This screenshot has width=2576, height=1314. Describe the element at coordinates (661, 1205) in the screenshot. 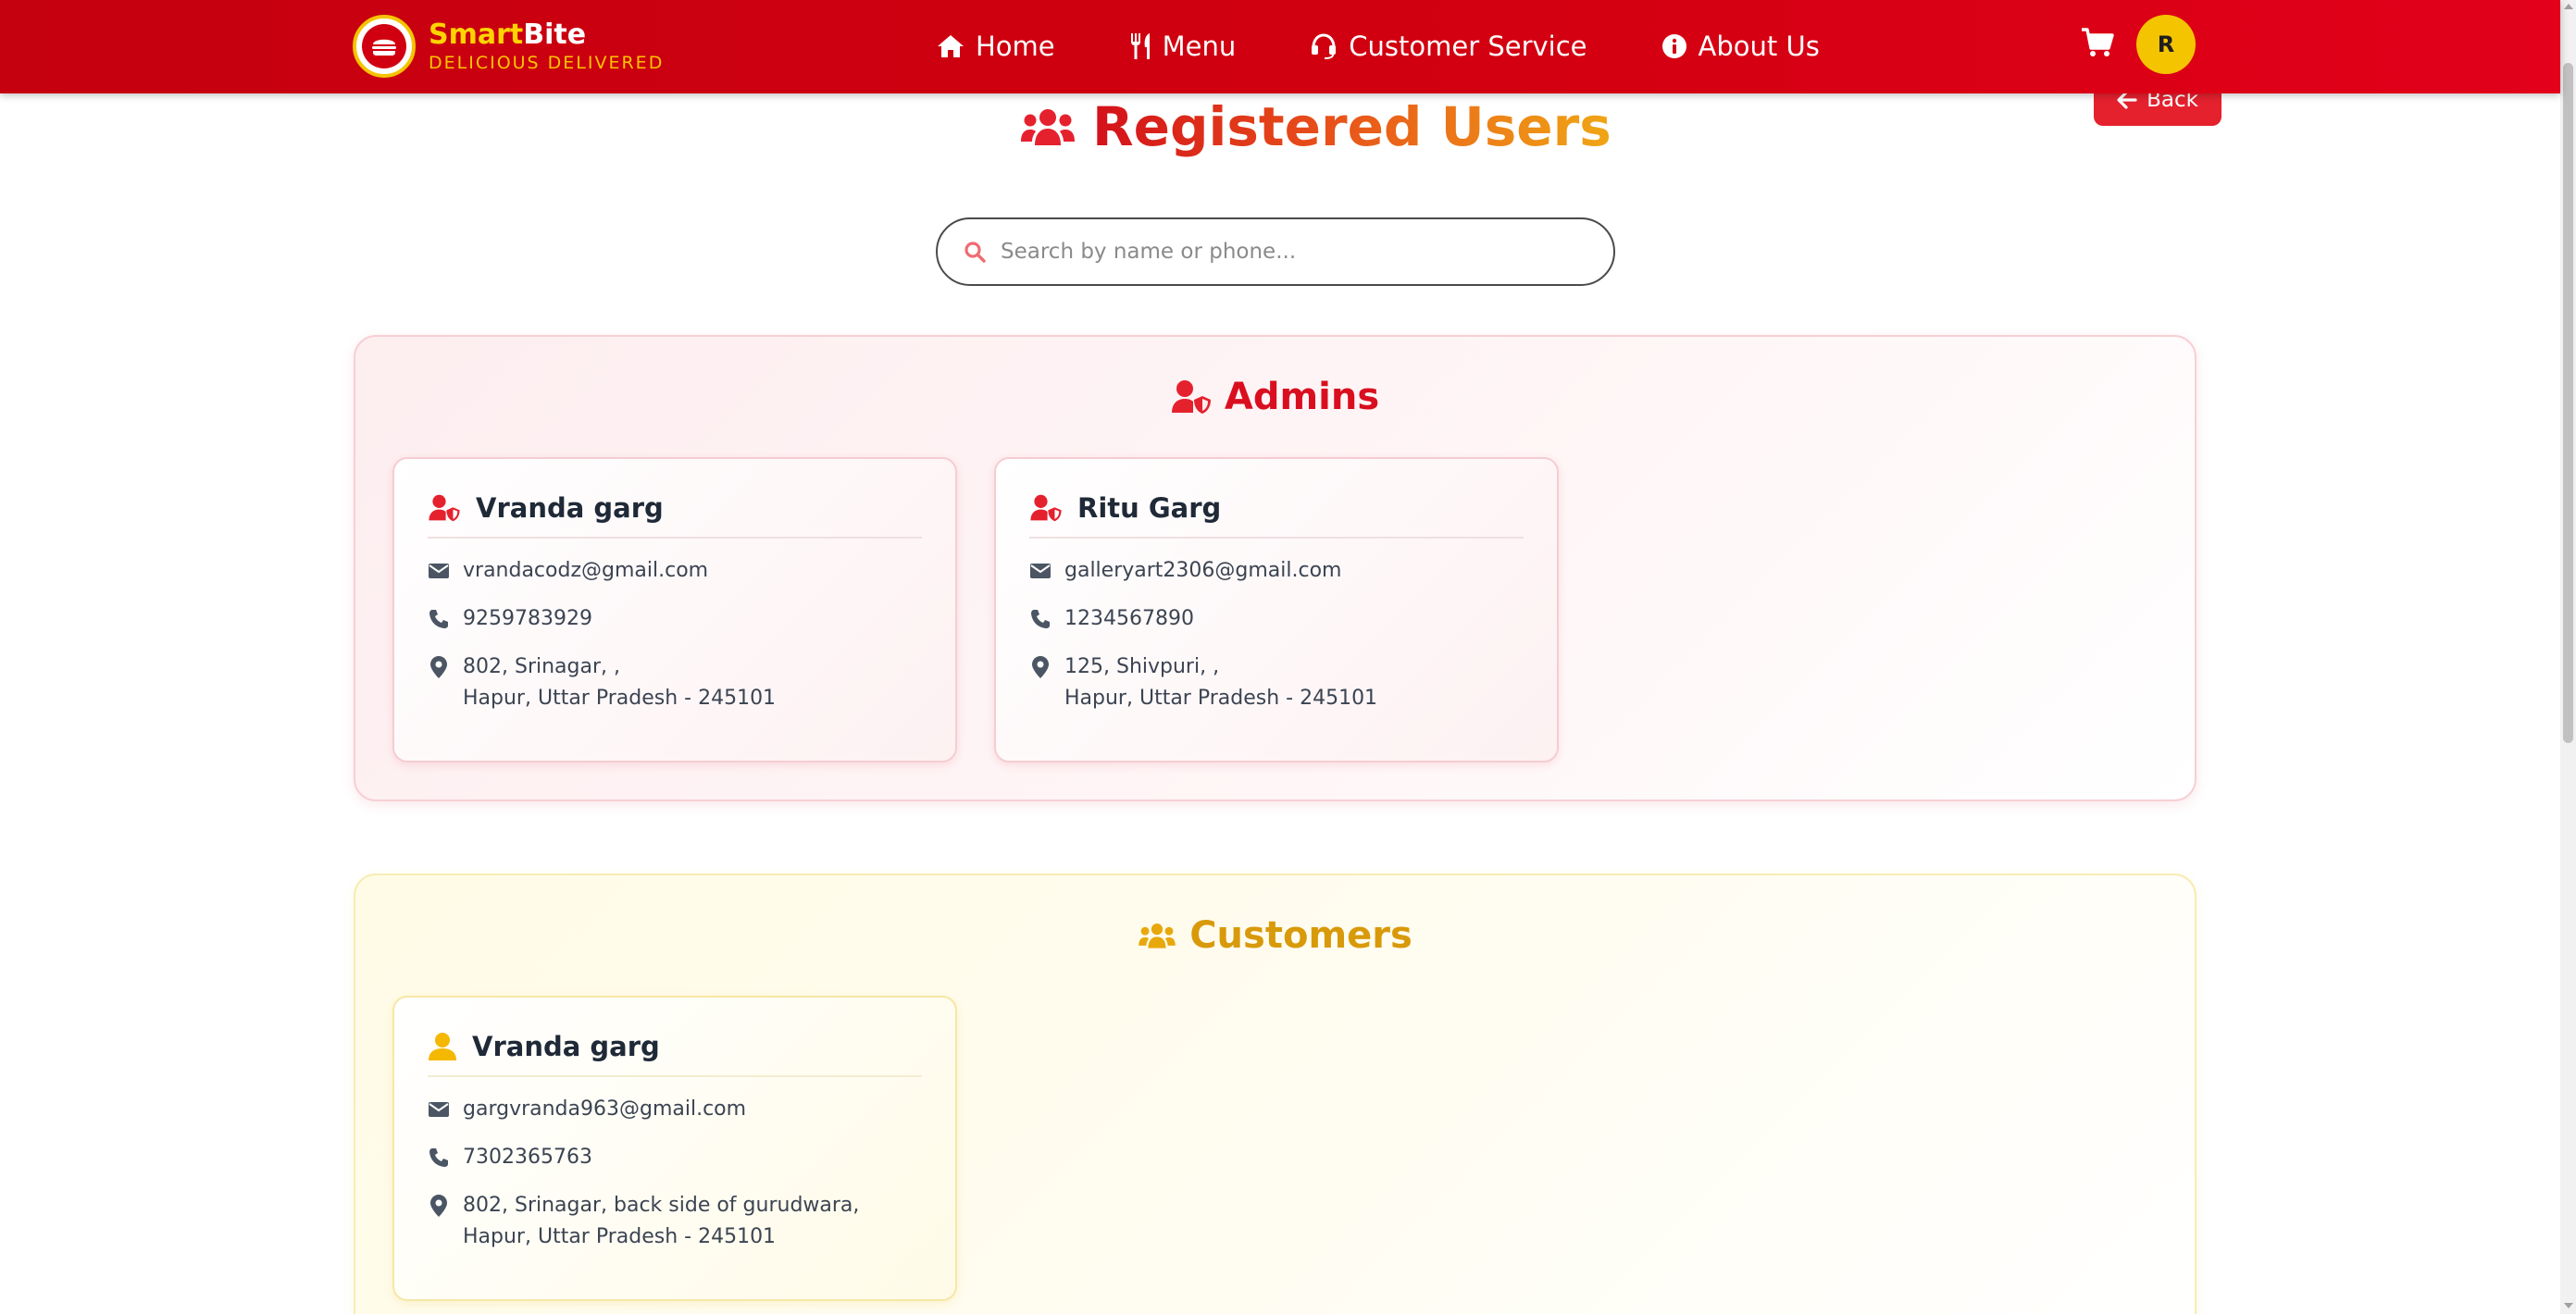

I see `user-address-line1: 802, Srinagar, back side of gurudwara,` at that location.